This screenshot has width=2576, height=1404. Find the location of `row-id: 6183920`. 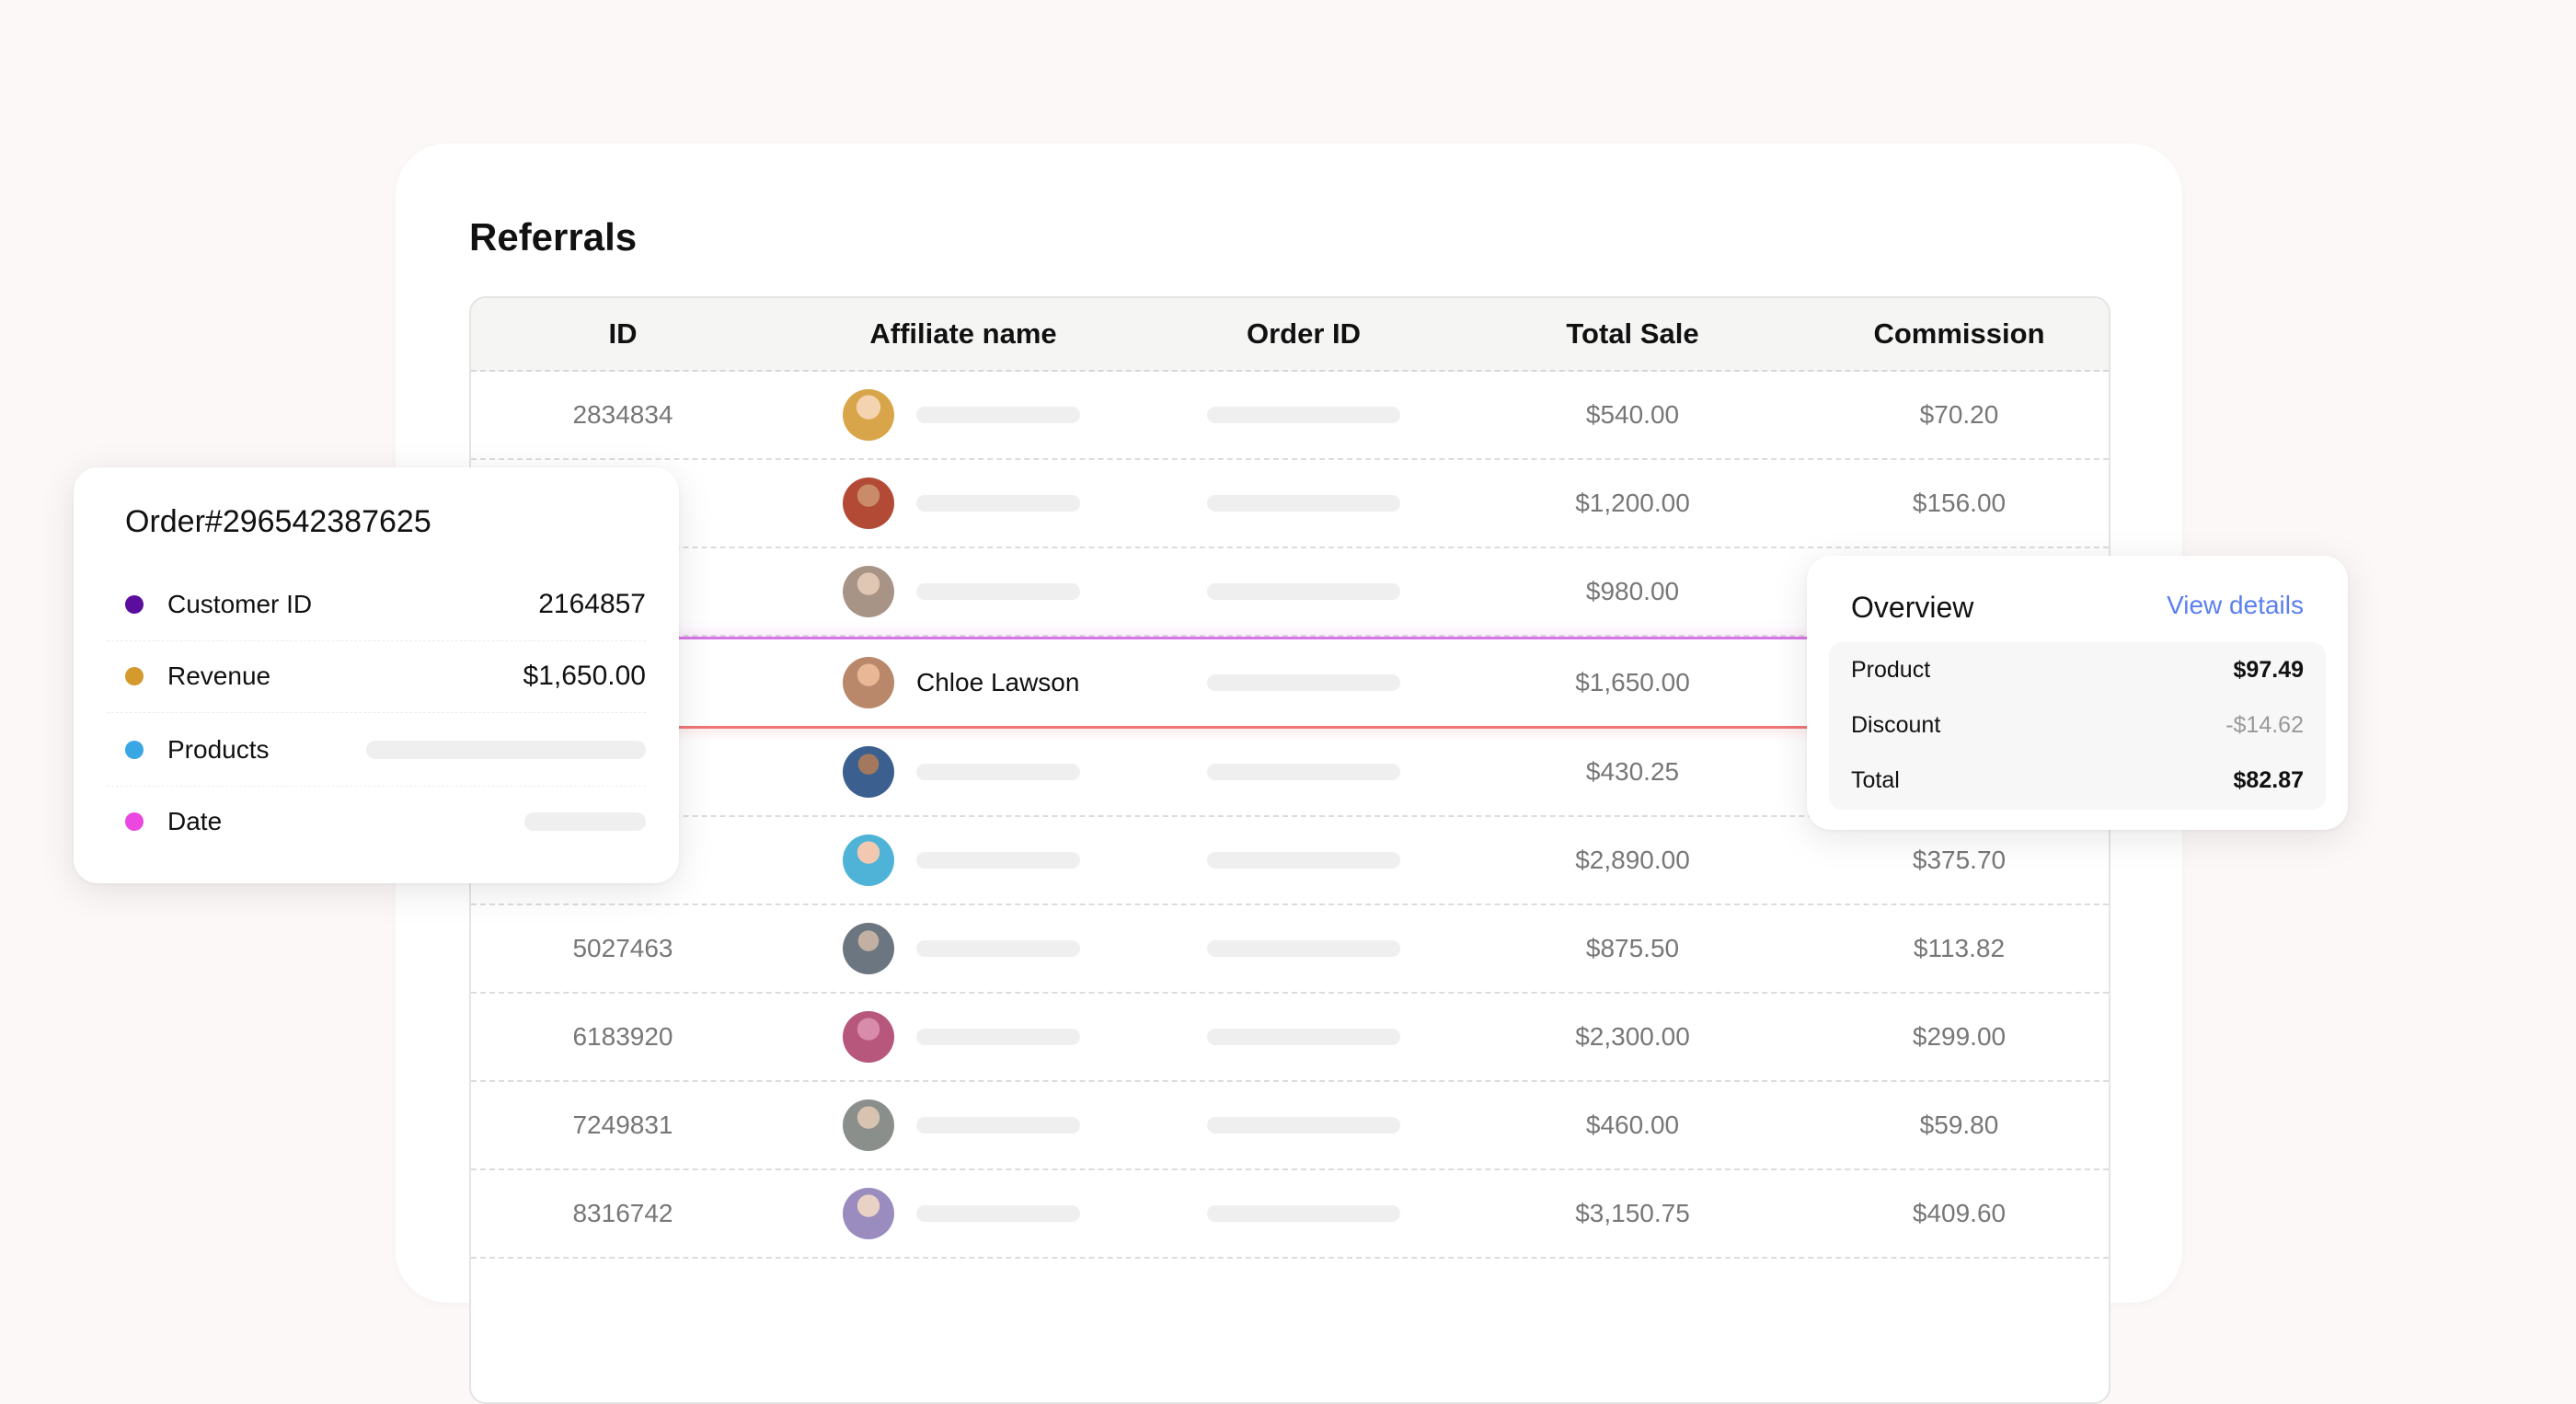

row-id: 6183920 is located at coordinates (622, 1037).